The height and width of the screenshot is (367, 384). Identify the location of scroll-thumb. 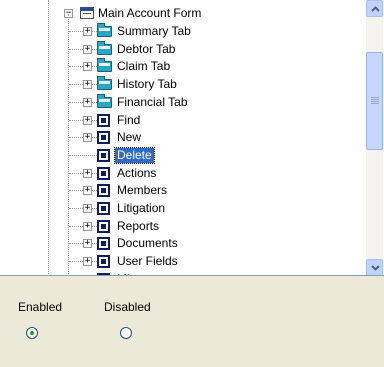
(374, 101).